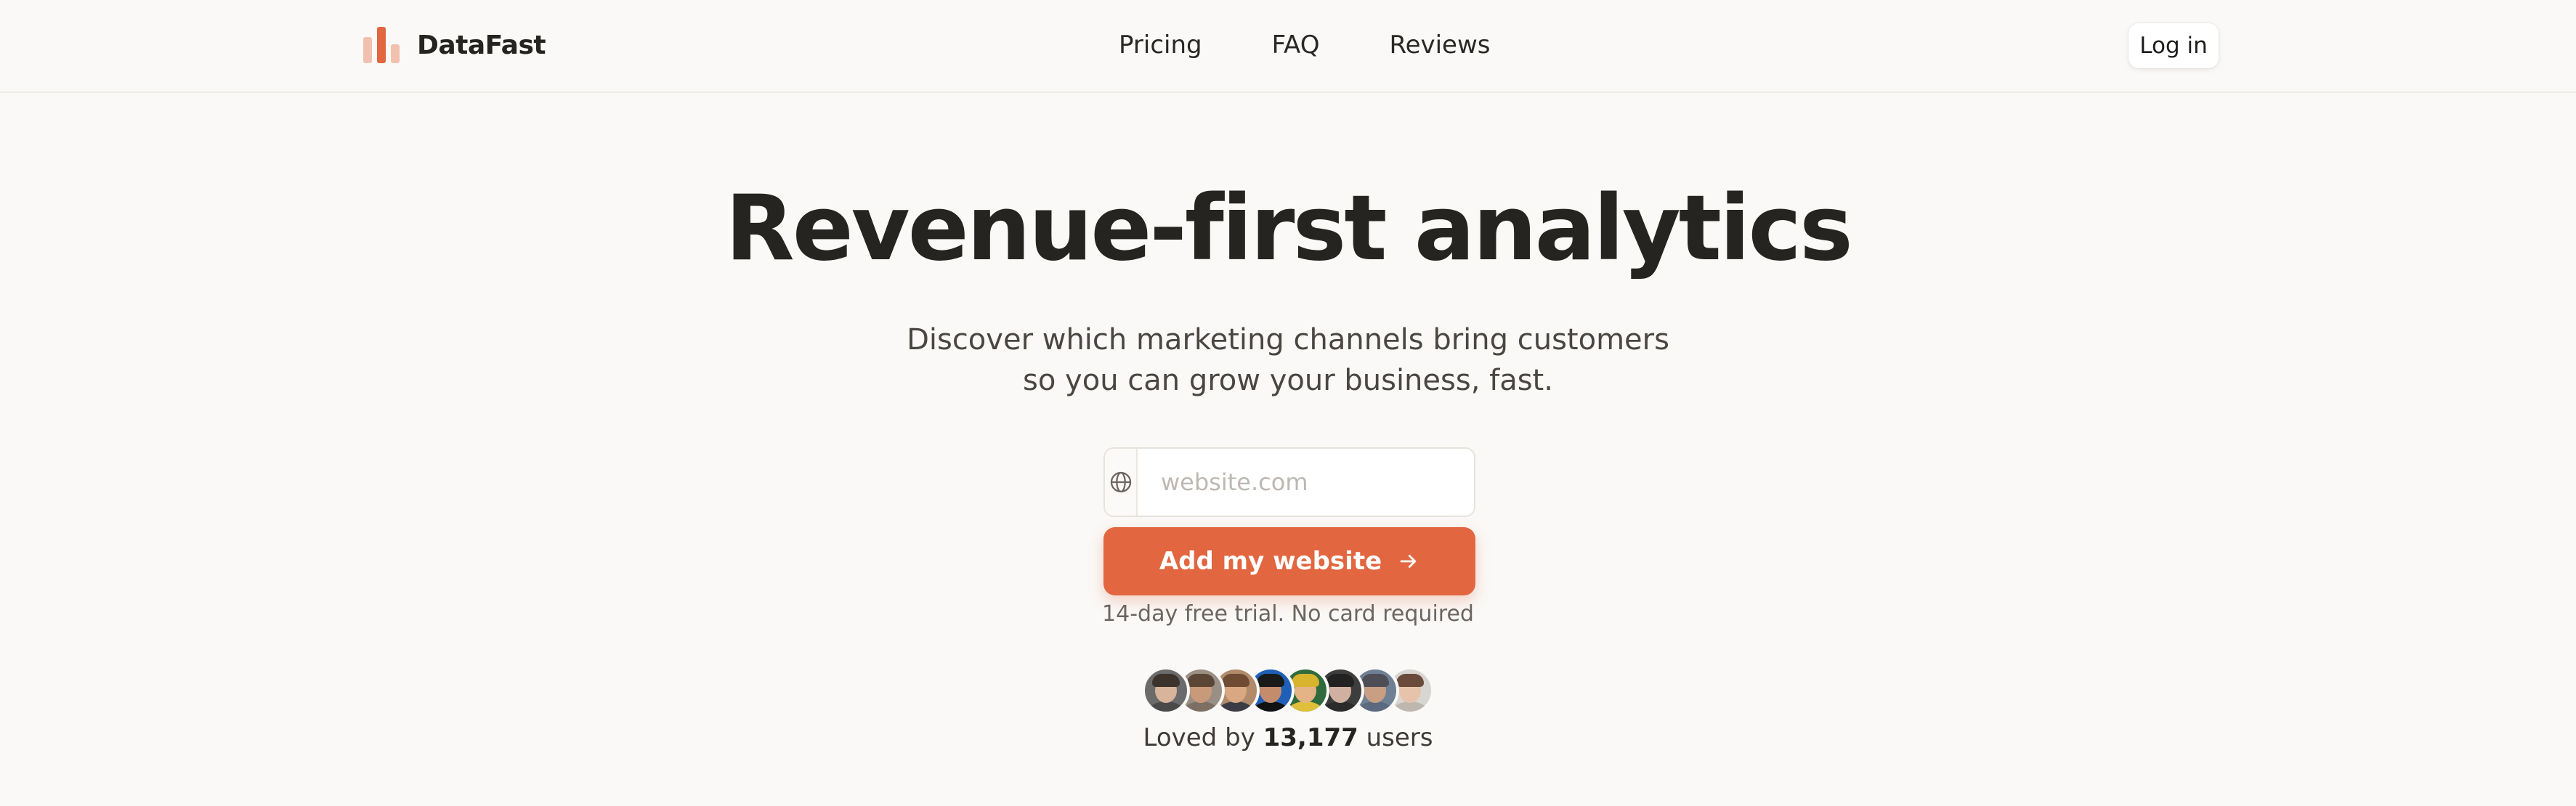  I want to click on brand-name: DataFast, so click(482, 45).